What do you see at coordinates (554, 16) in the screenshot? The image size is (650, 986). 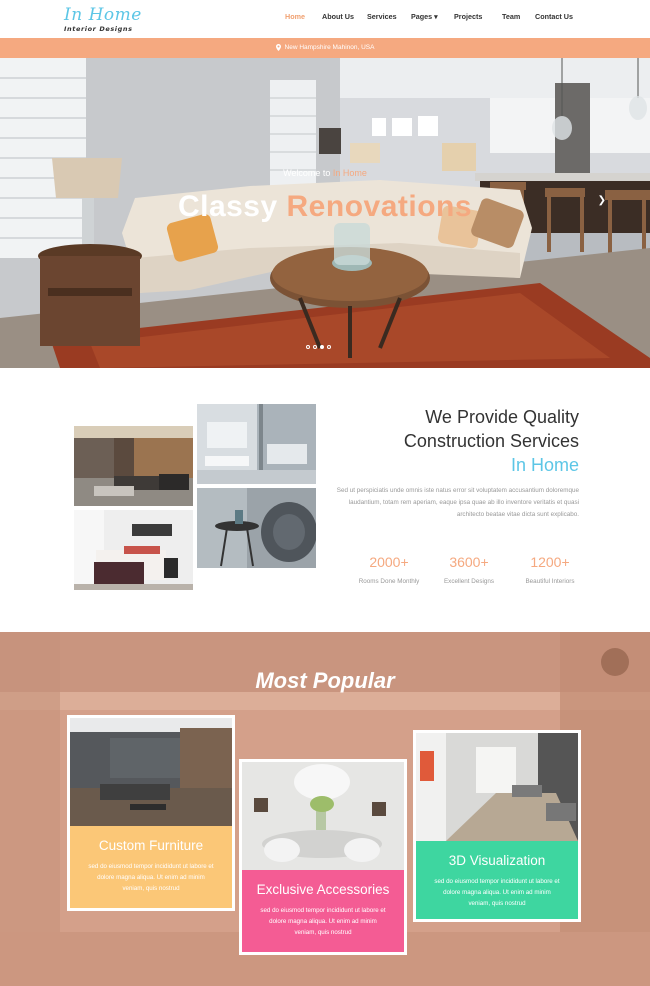 I see `nav-contact-us: Contact Us` at bounding box center [554, 16].